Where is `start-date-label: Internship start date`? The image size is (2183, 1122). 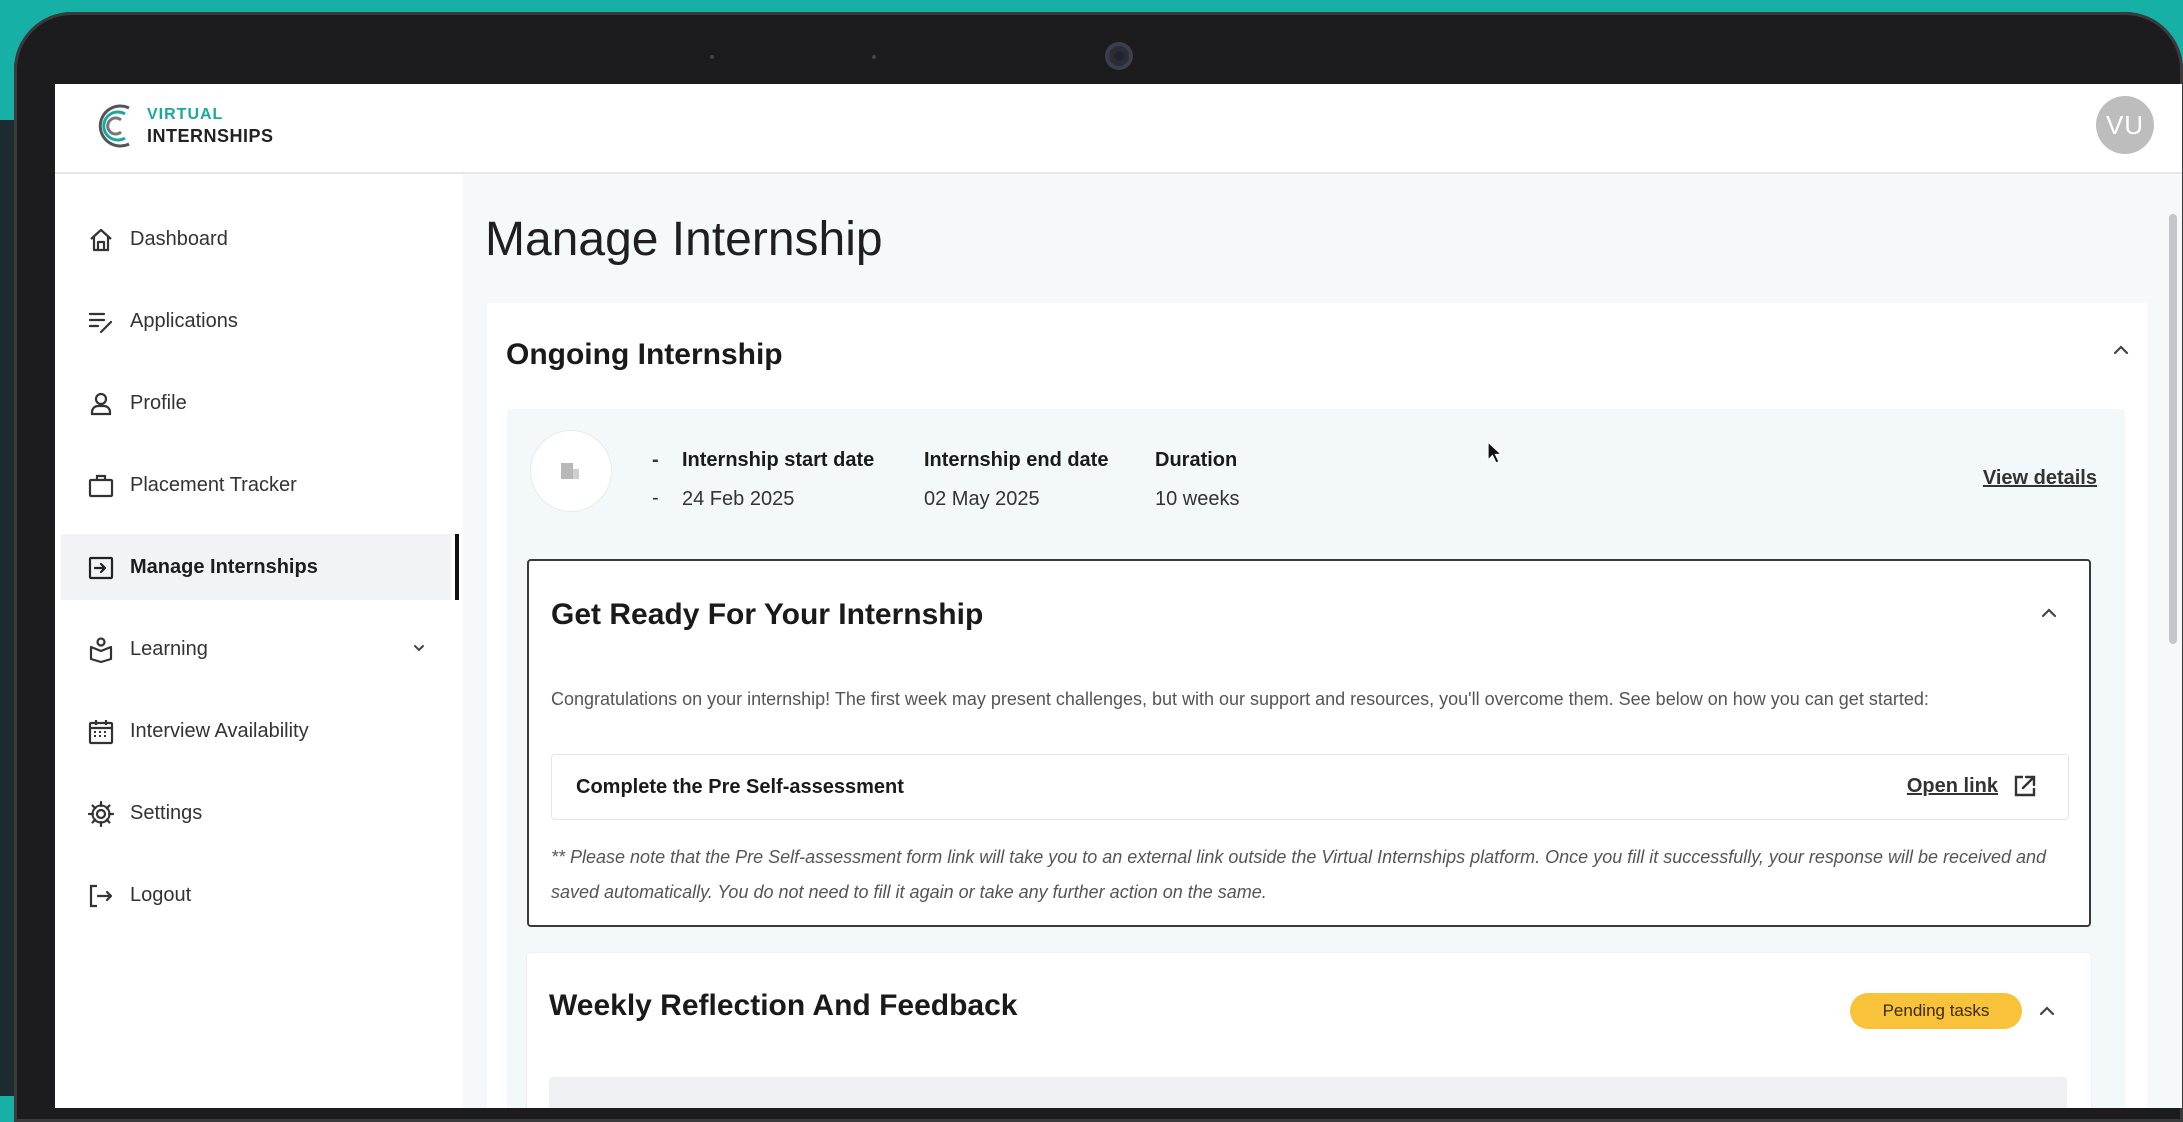
start-date-label: Internship start date is located at coordinates (778, 460).